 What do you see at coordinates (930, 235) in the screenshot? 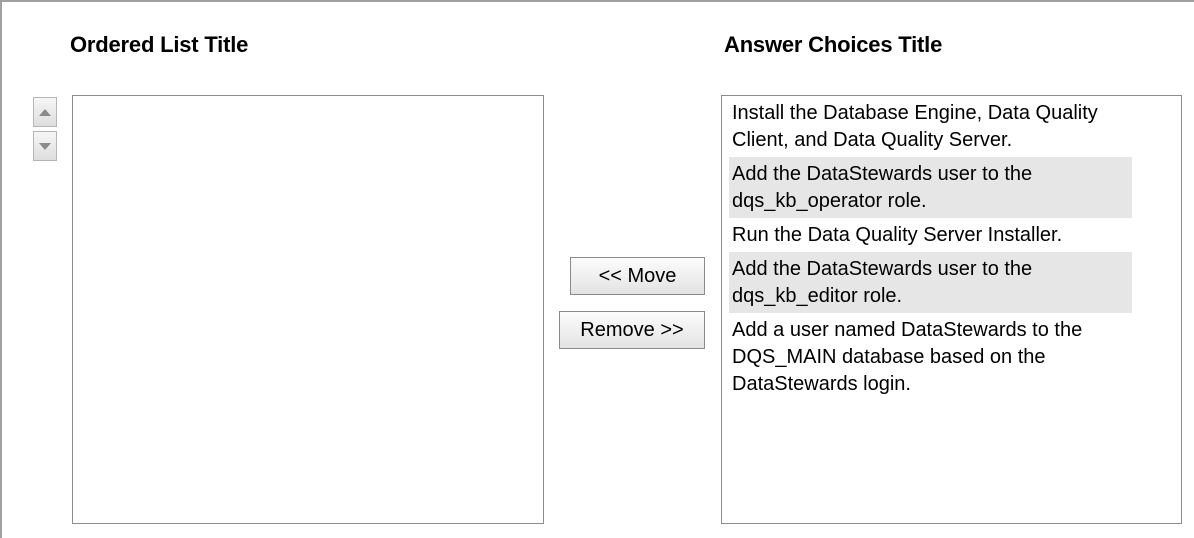
I see `answer-choice-item: Run the Data Quality Server Installer.` at bounding box center [930, 235].